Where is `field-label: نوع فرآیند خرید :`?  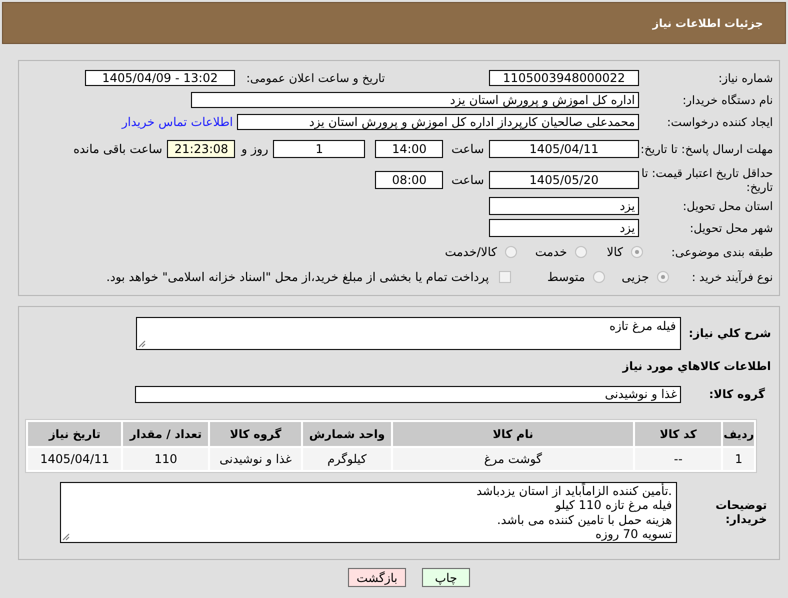 field-label: نوع فرآیند خرید : is located at coordinates (731, 277).